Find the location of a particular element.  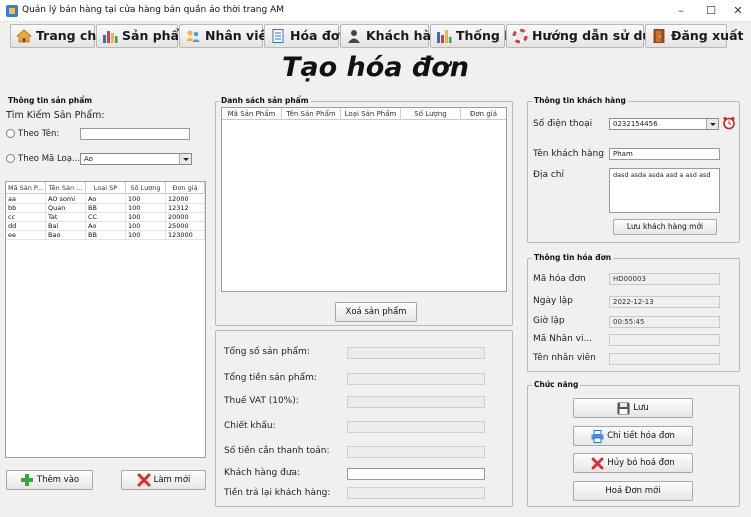

phone-label: Số điện thoại is located at coordinates (563, 124).